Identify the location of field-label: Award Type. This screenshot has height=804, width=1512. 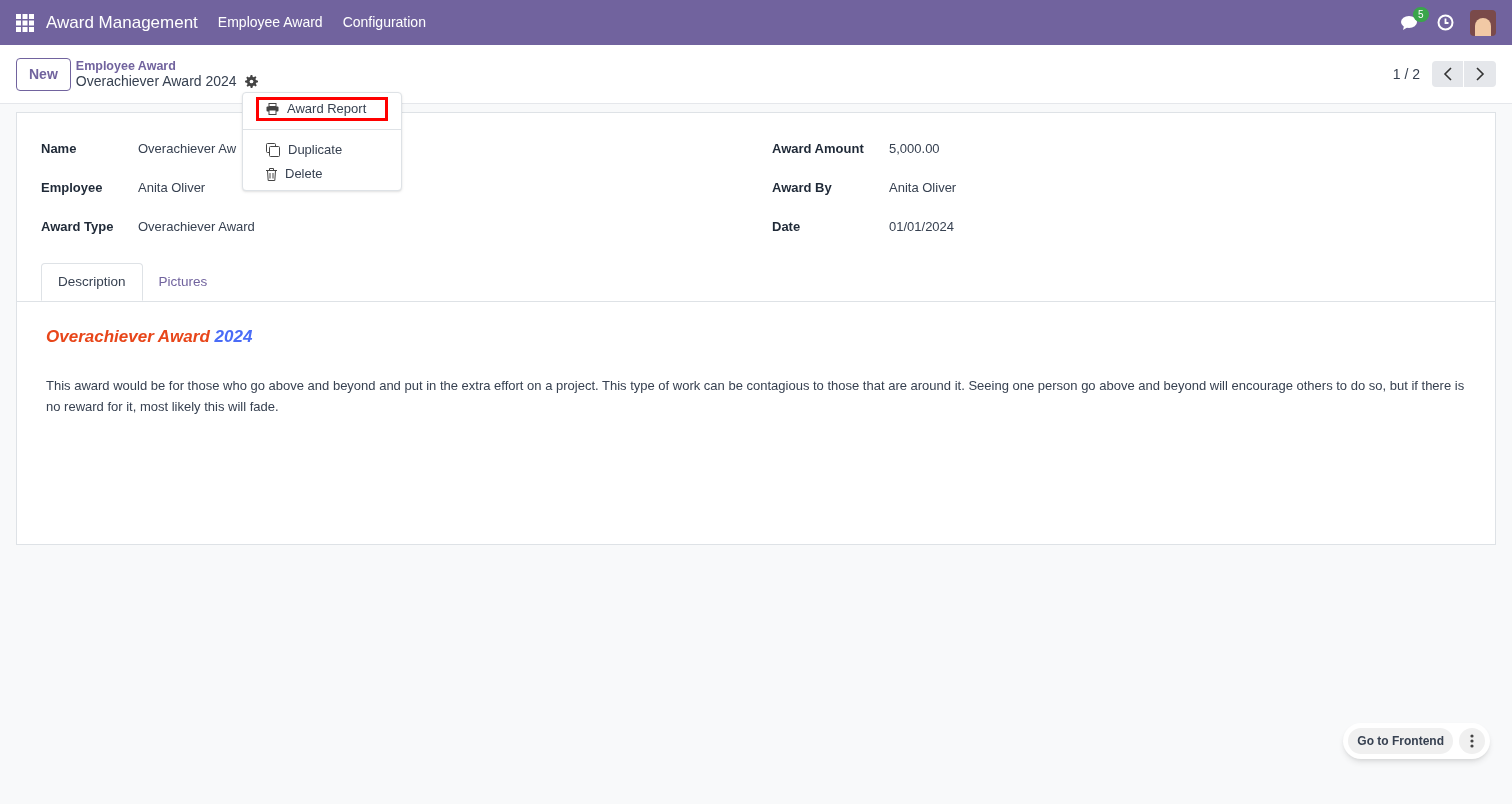
(78, 227).